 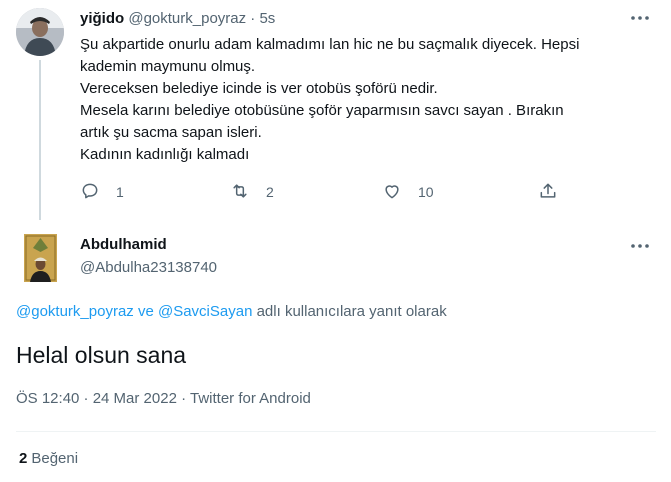 I want to click on tweet-actions: 1 2 10, so click(x=330, y=192).